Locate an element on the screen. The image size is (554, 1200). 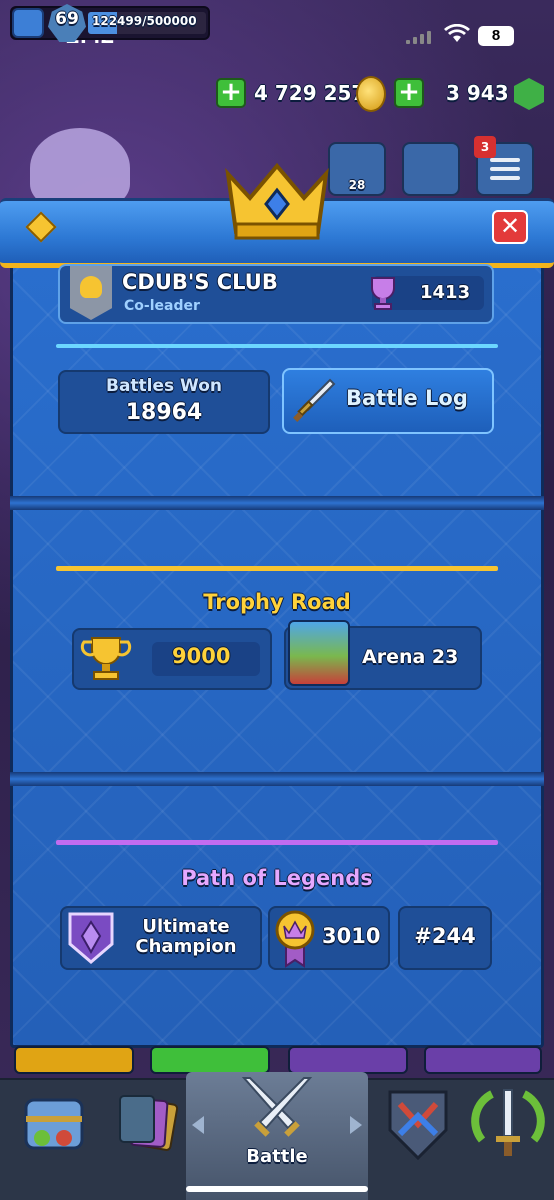
laurel-sword-icon is located at coordinates (508, 1122).